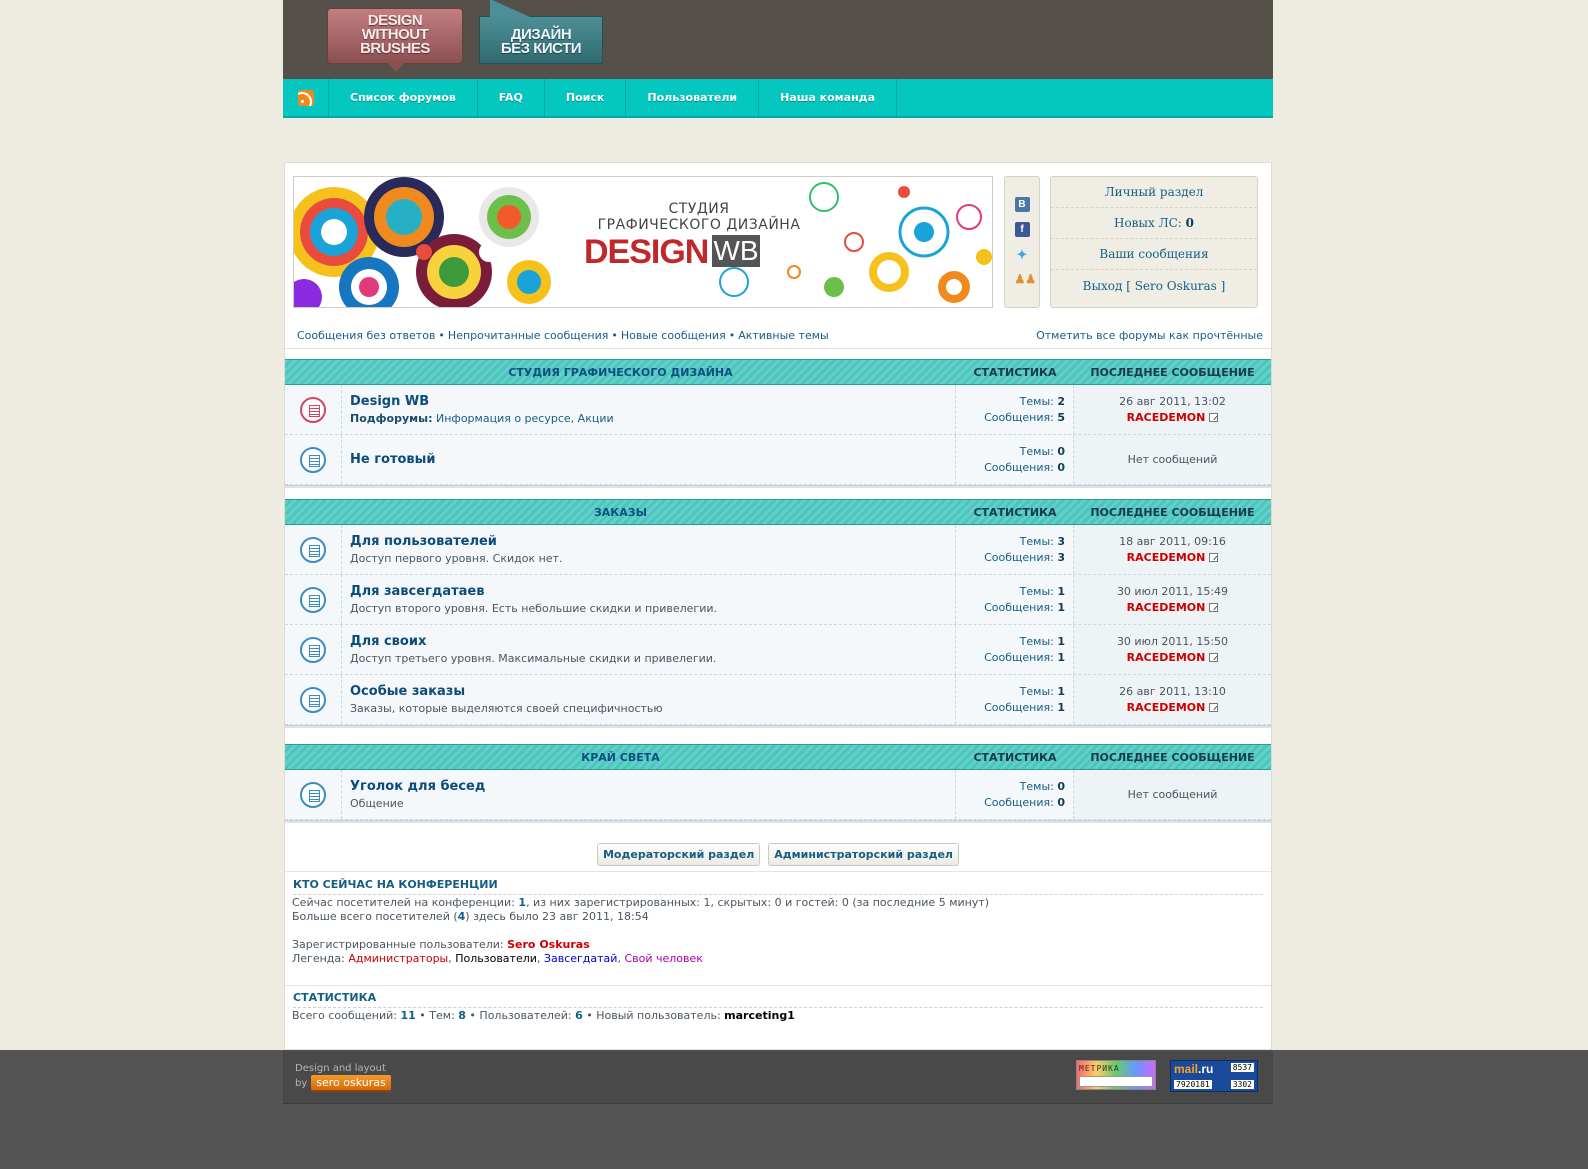  I want to click on forum-stats: Темы: 0 Сообщения: 0, so click(1015, 459).